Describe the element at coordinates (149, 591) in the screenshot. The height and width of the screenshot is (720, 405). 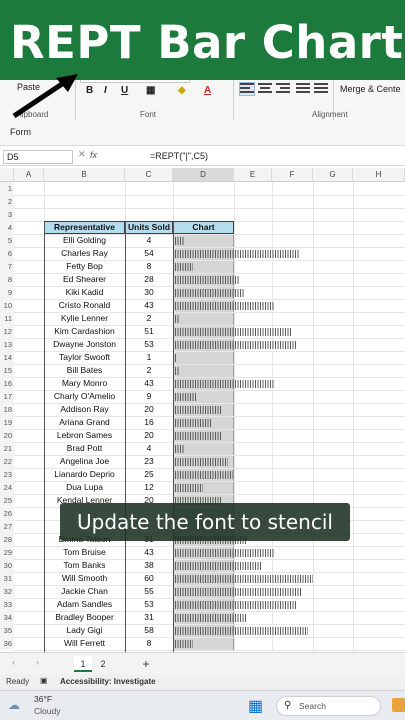
I see `units-sold-cell: 55` at that location.